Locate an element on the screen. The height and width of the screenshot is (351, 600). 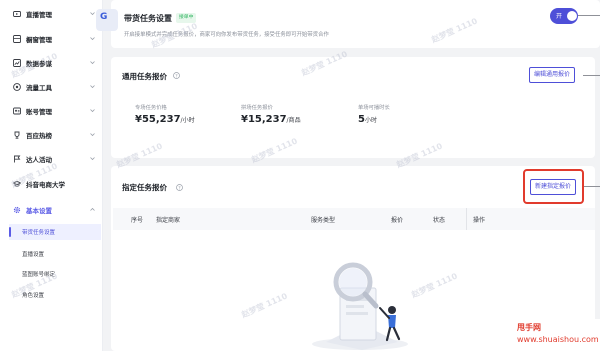
column-header: 报价 is located at coordinates (397, 220).